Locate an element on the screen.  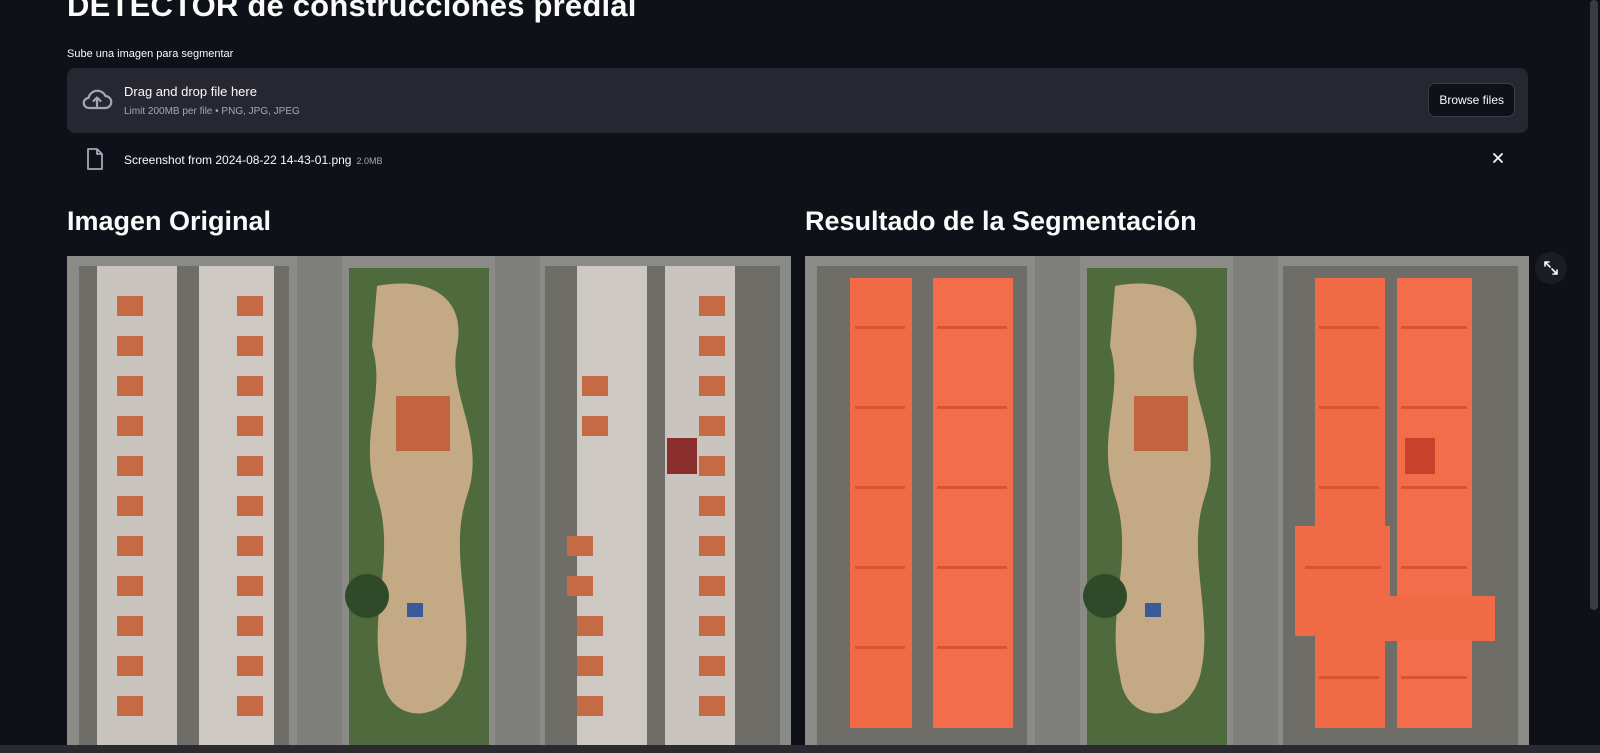
uploader-label: Sube una imagen para segmentar is located at coordinates (150, 54).